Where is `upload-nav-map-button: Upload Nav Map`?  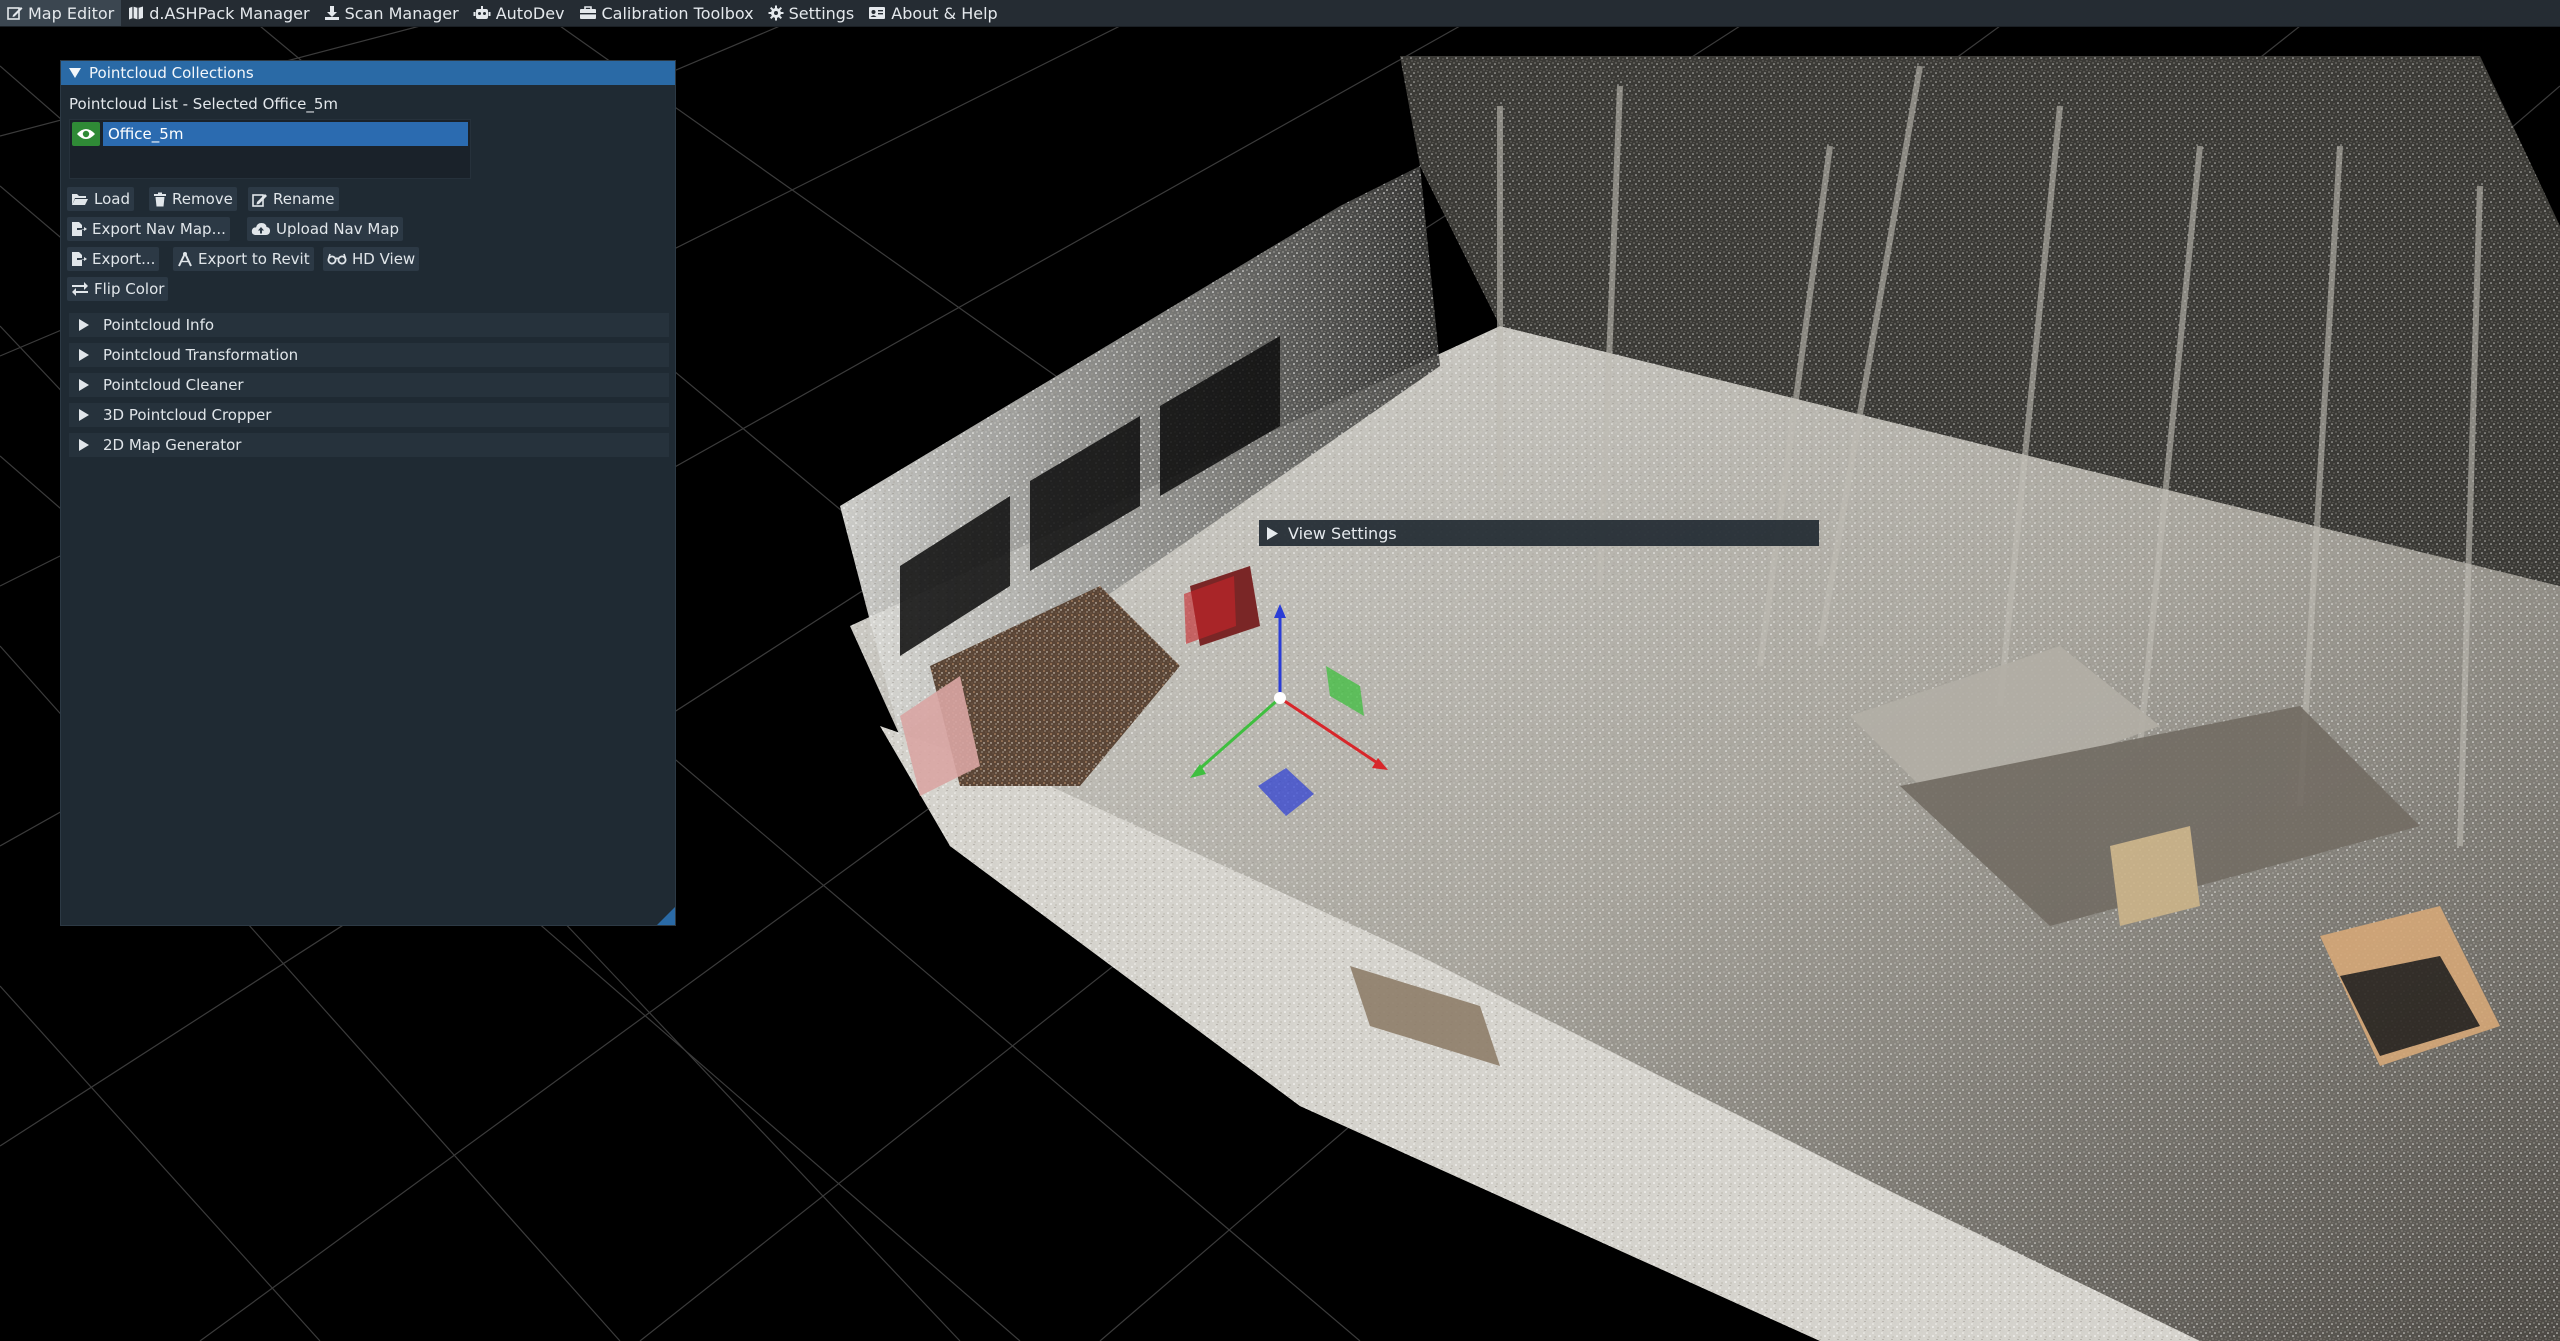 upload-nav-map-button: Upload Nav Map is located at coordinates (325, 229).